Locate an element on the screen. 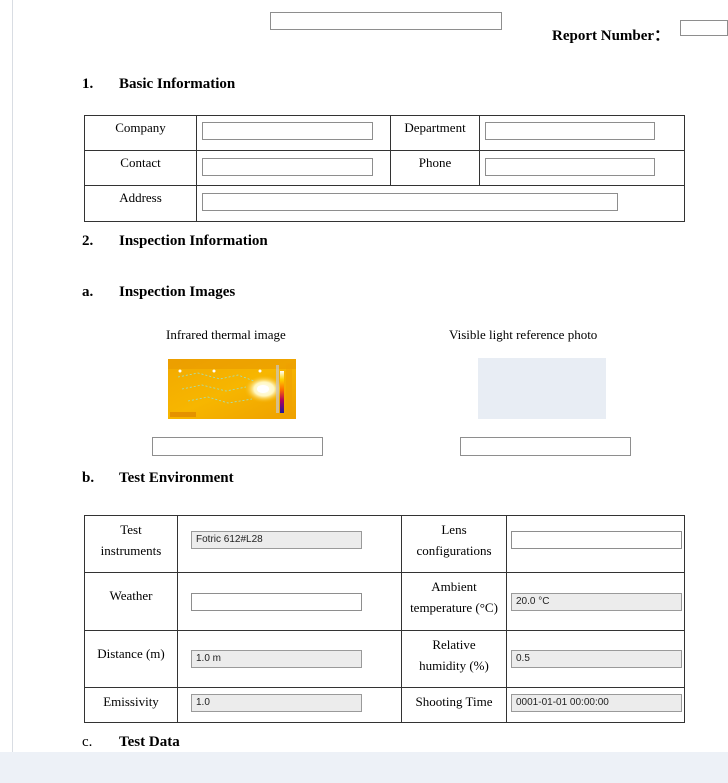 Image resolution: width=728 pixels, height=783 pixels. test-environment-heading: b. Test Environment is located at coordinates (158, 478).